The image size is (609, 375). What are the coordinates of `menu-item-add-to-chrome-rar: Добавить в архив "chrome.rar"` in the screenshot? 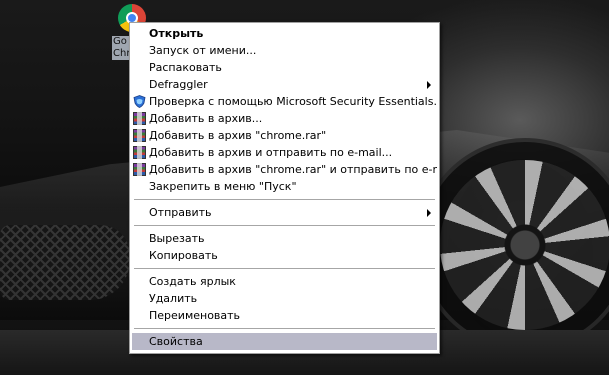 It's located at (284, 135).